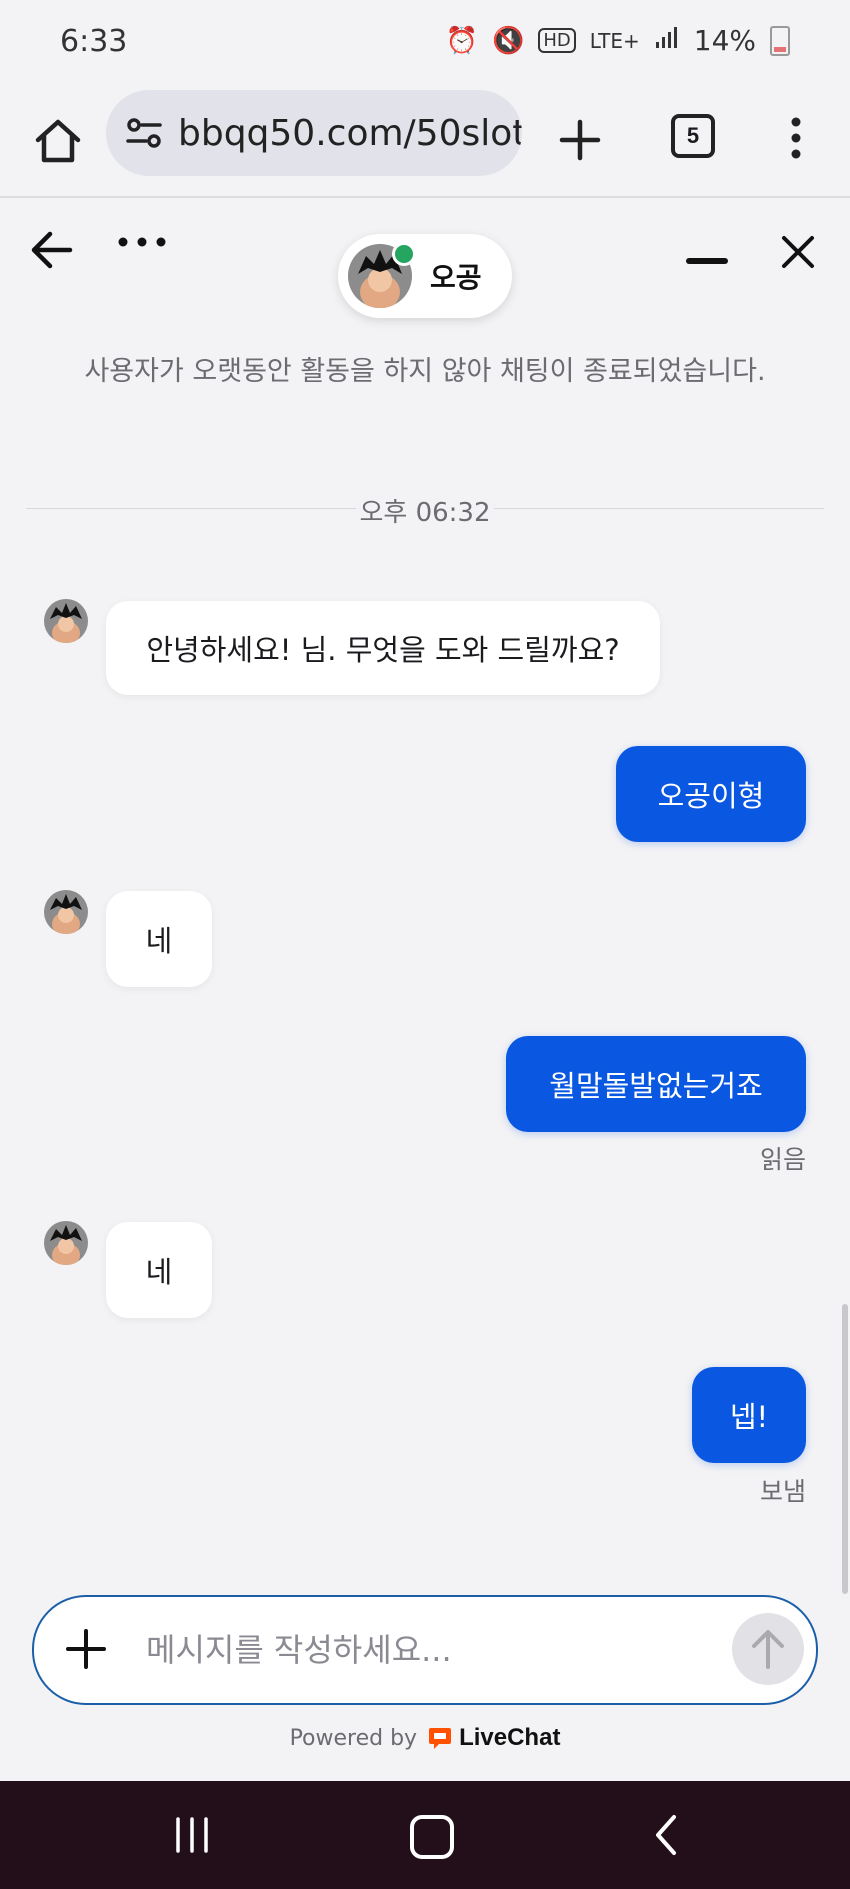 This screenshot has width=850, height=1889. What do you see at coordinates (782, 1159) in the screenshot?
I see `read-receipt: 읽음` at bounding box center [782, 1159].